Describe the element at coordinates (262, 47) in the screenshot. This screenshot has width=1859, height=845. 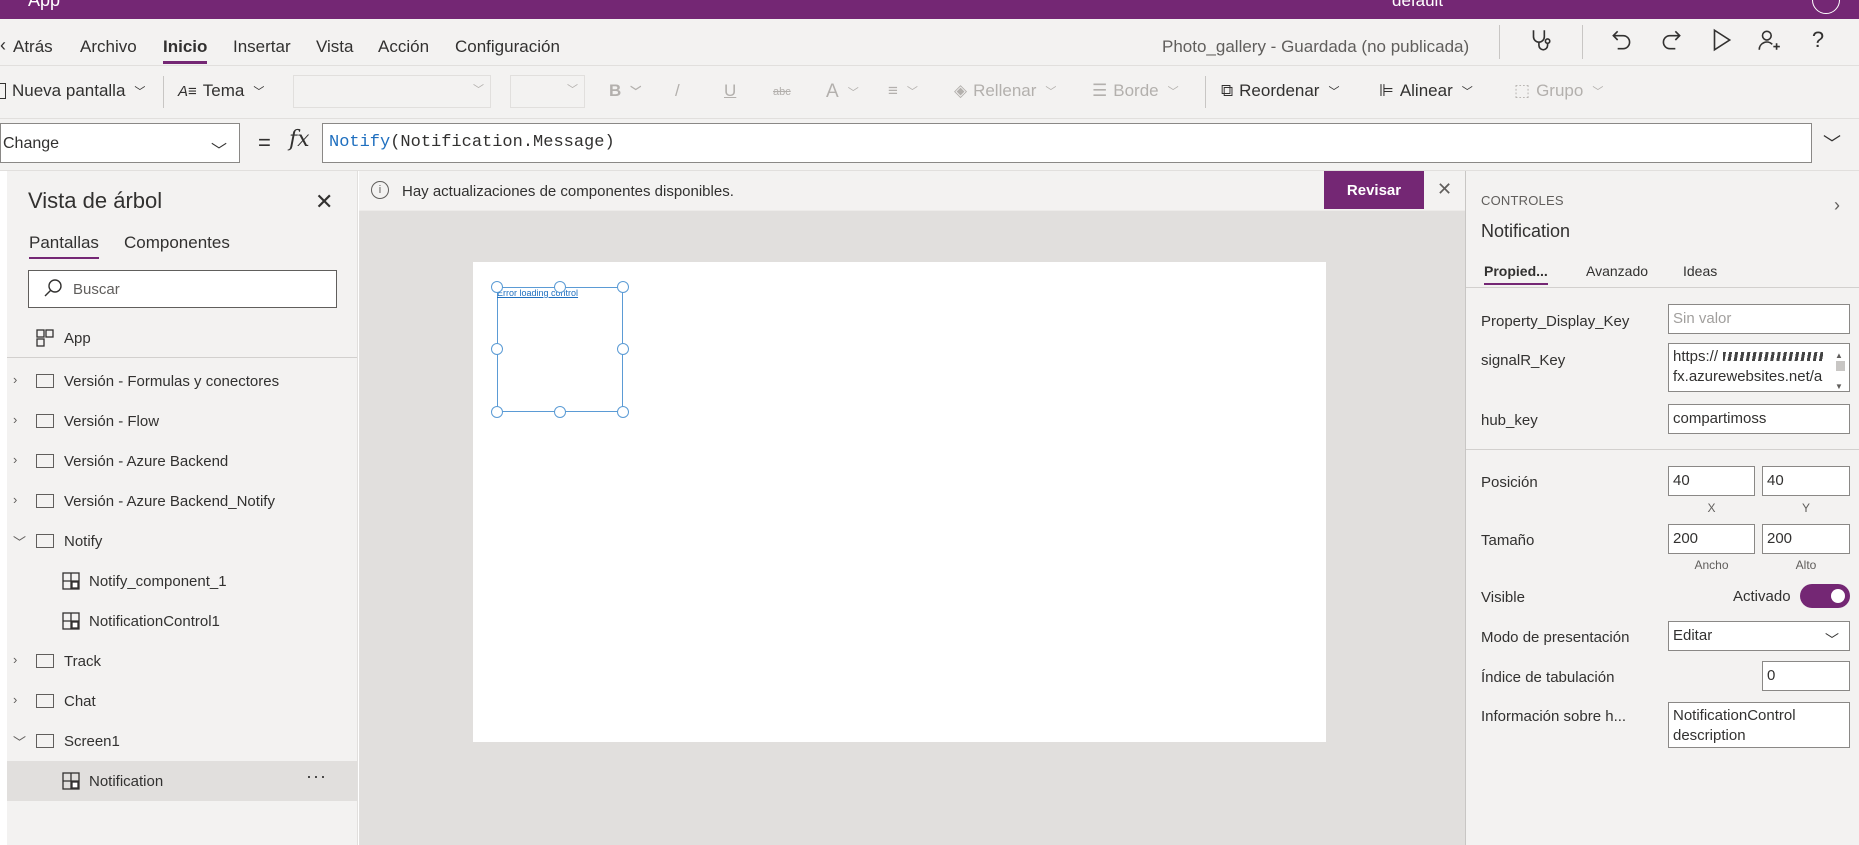
I see `menu-insertar: Insertar` at that location.